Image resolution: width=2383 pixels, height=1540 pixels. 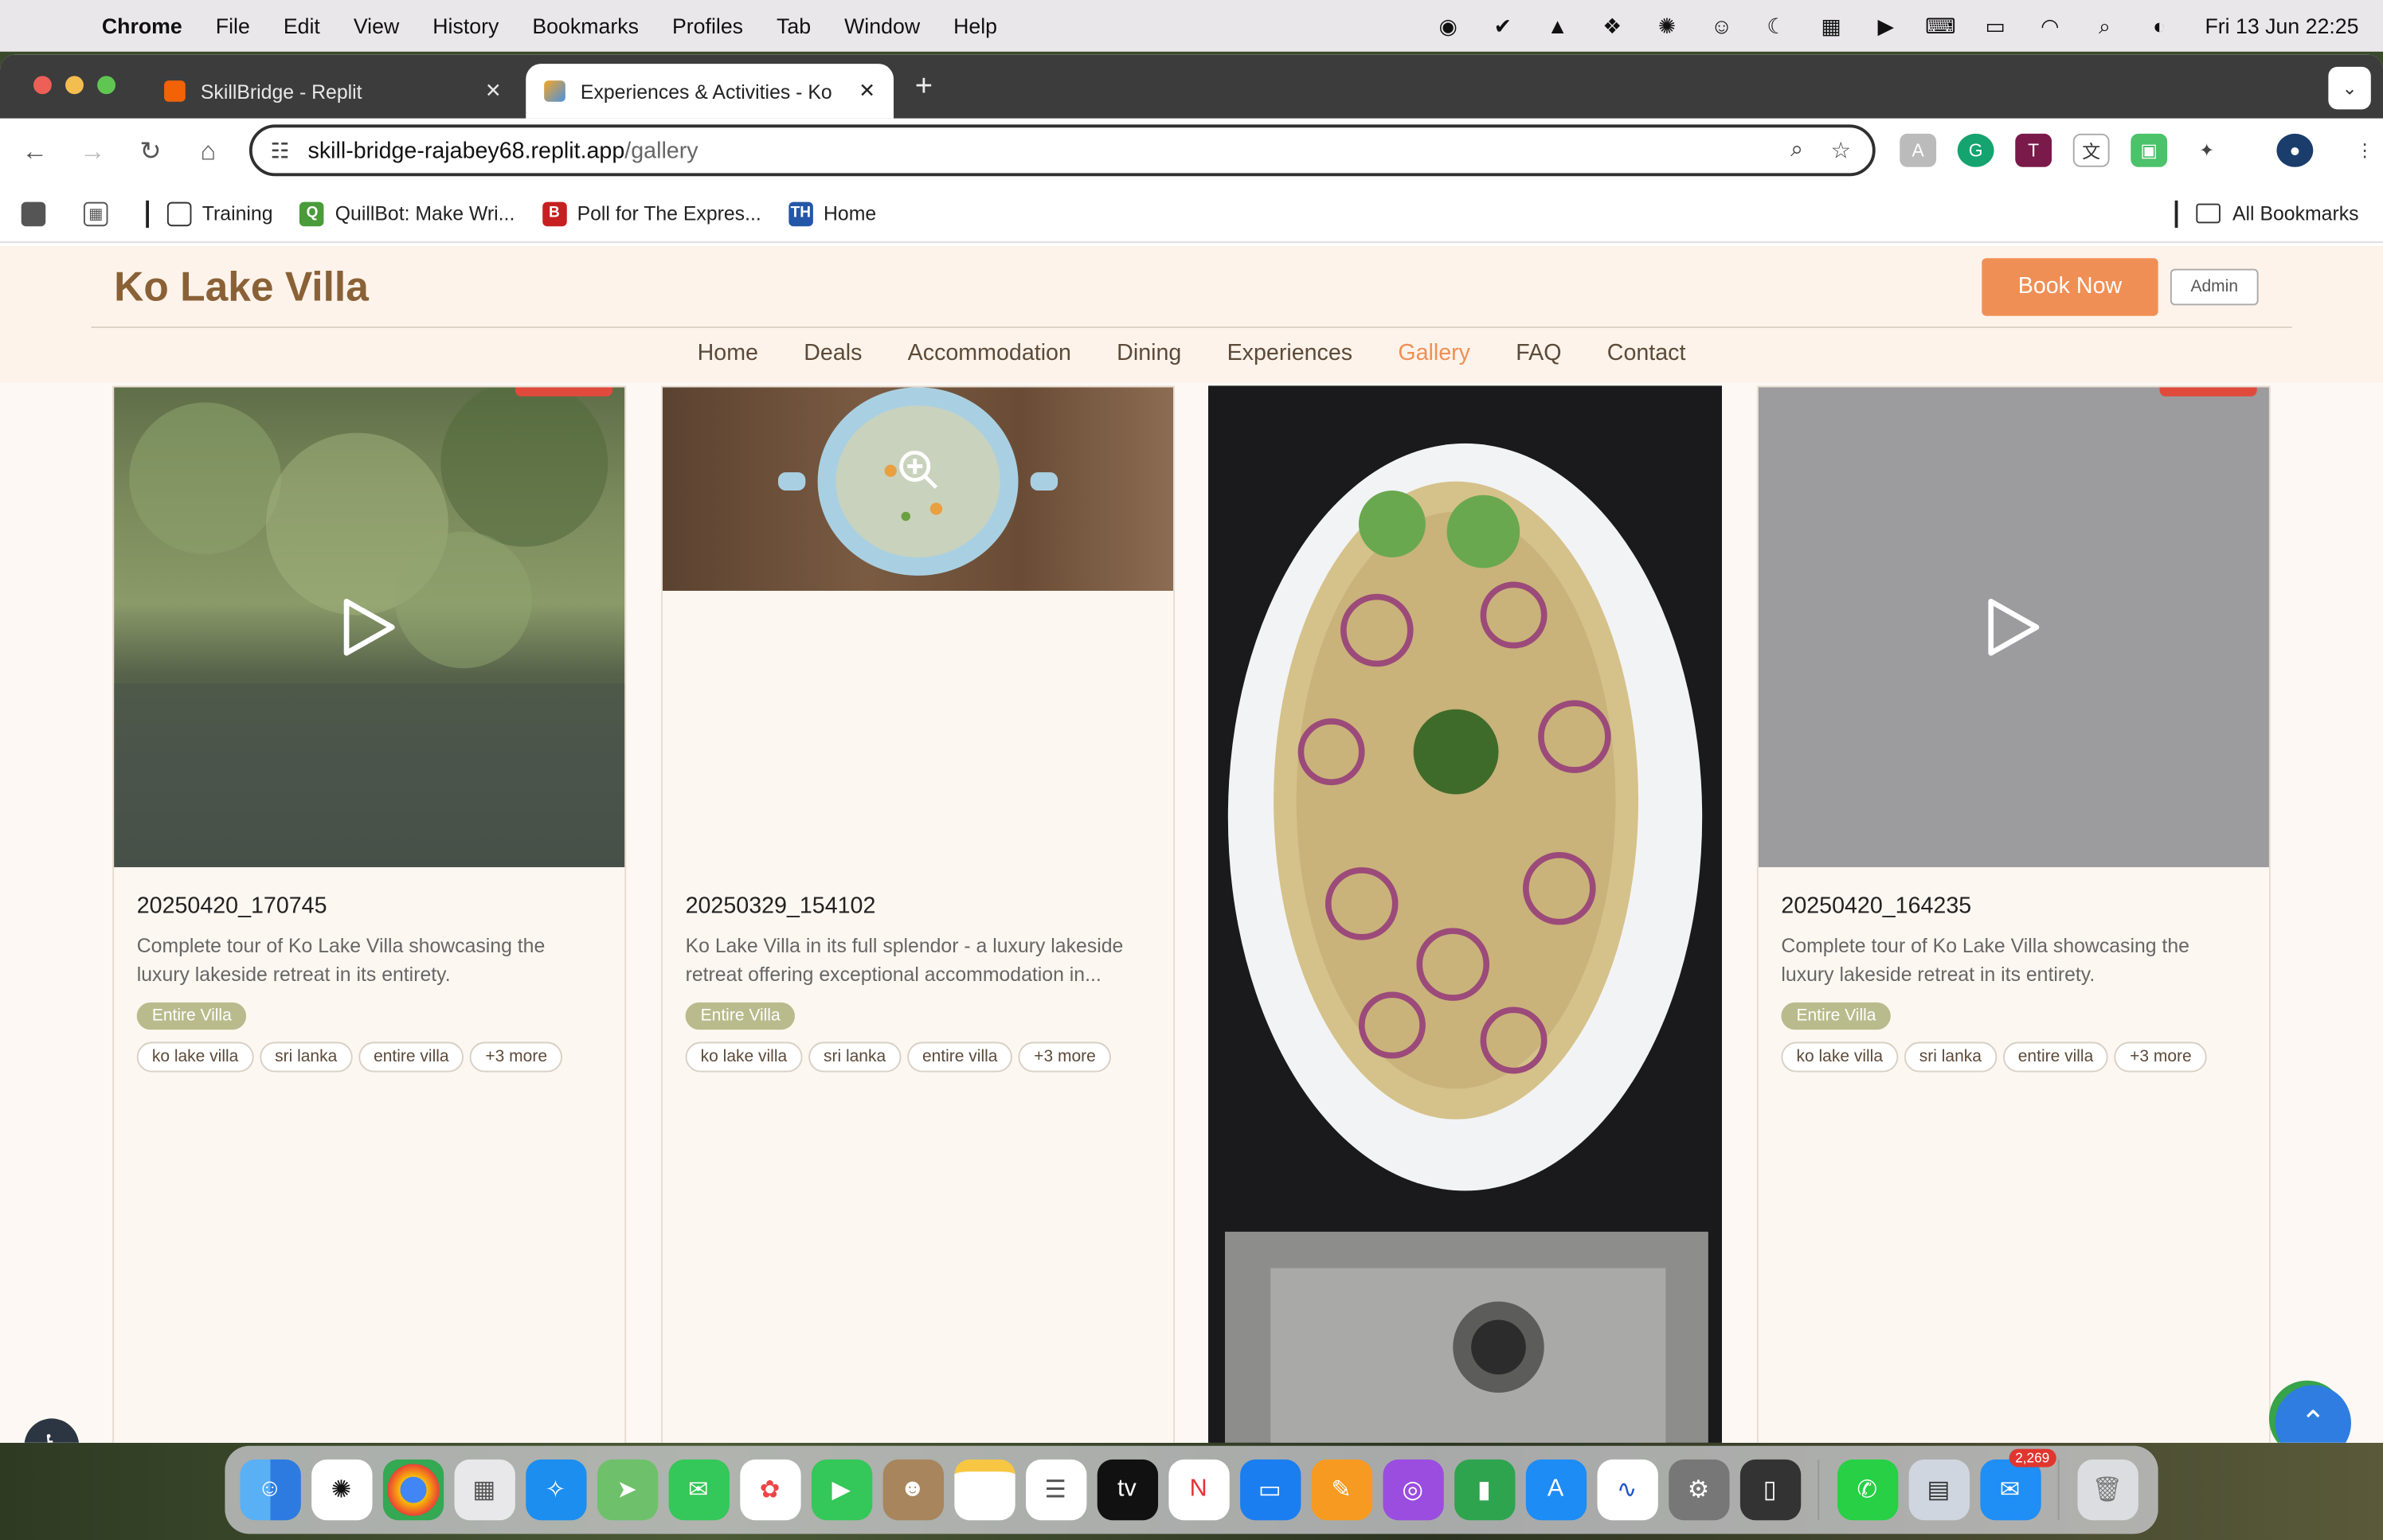 I want to click on menu-edit: Edit, so click(x=302, y=26).